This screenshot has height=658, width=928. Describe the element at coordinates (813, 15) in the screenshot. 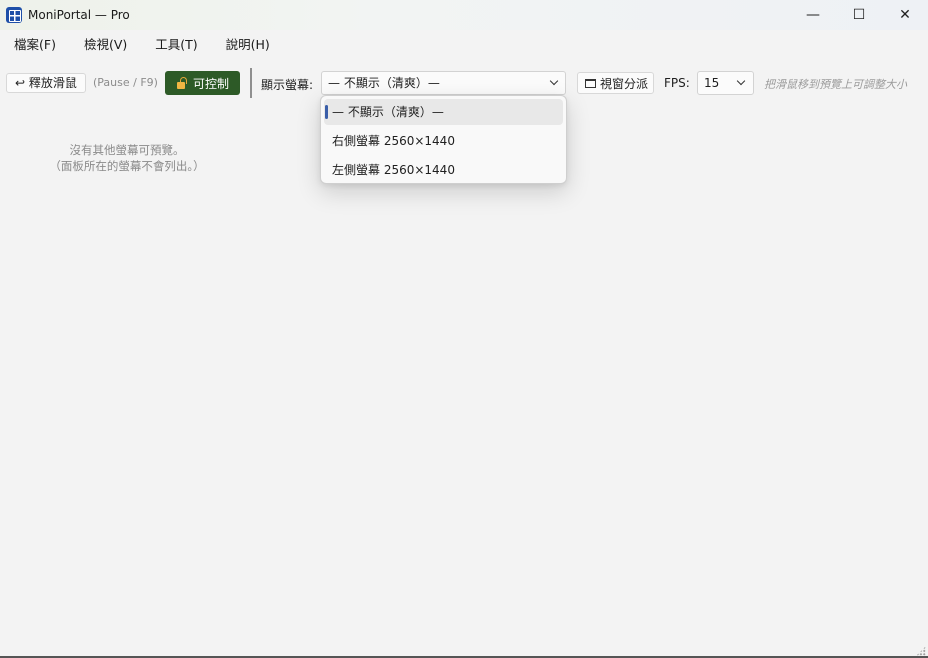

I see `minimize-button: —` at that location.